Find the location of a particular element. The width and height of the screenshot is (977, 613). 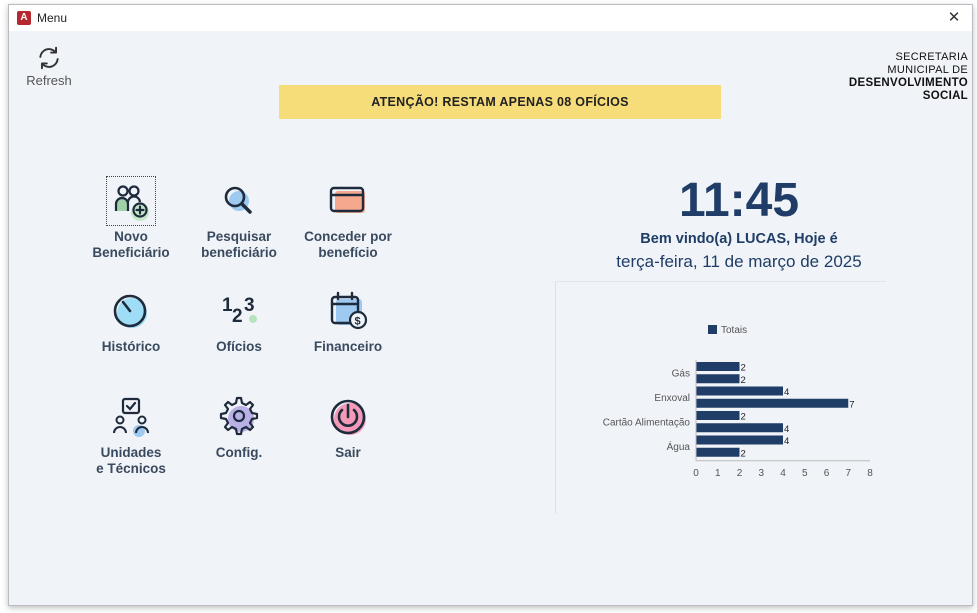

x-tick-label: 5 is located at coordinates (805, 473).